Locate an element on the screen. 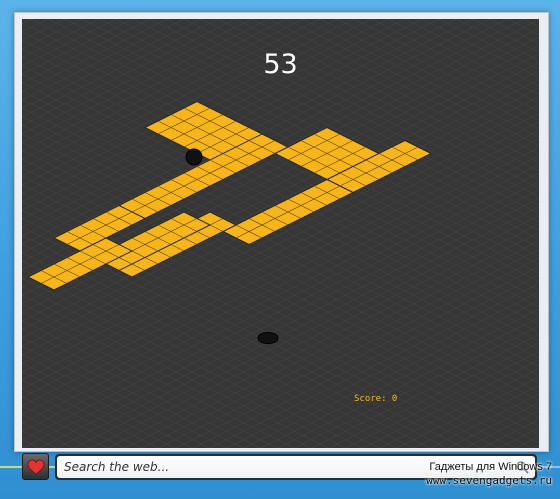 This screenshot has width=560, height=499. watermark-title: Гаджеты для Windows 7 is located at coordinates (490, 467).